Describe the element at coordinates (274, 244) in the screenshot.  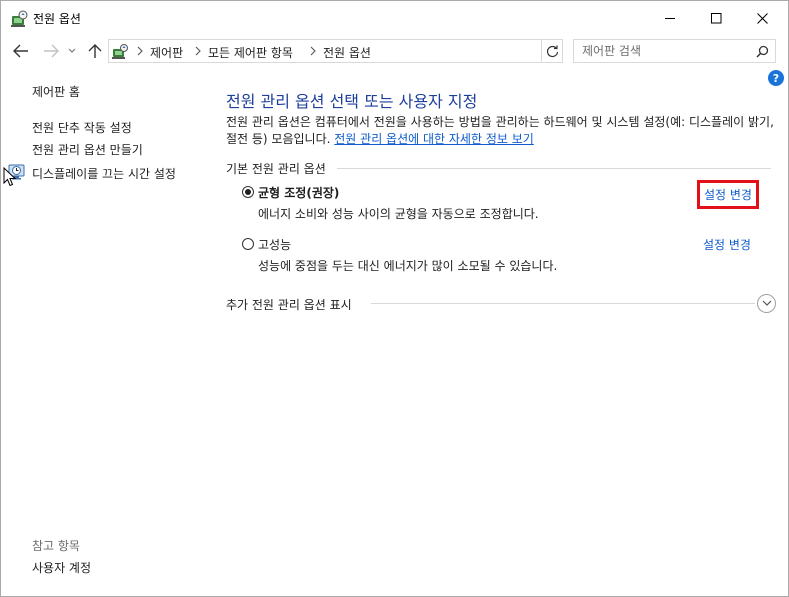
I see `high-performance-plan-name: 고성능` at that location.